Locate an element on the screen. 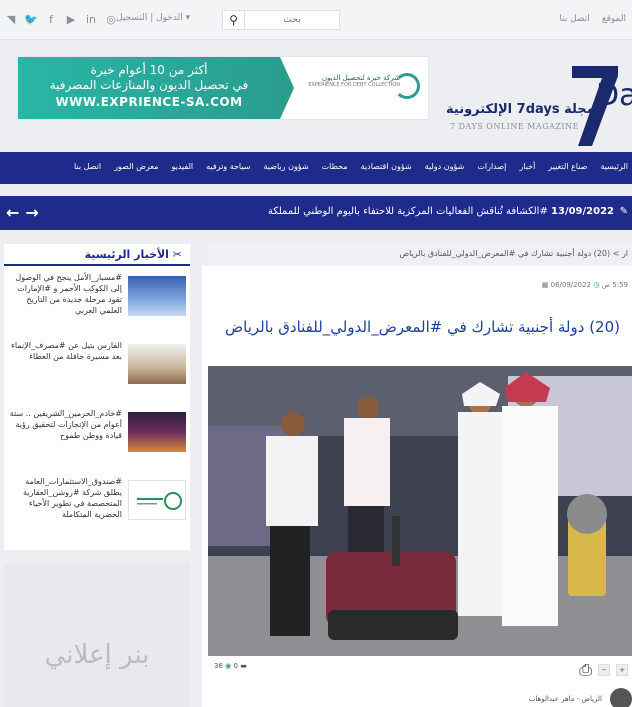 The image size is (632, 707). top-link-contact: اتصل بنا is located at coordinates (574, 19).